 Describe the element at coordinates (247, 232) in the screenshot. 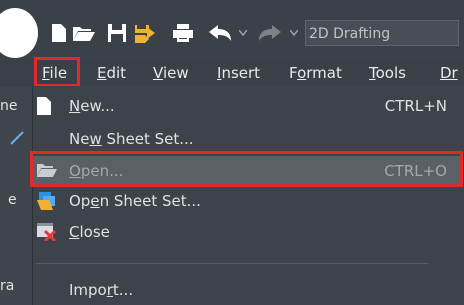

I see `menu-item-close: Close` at that location.